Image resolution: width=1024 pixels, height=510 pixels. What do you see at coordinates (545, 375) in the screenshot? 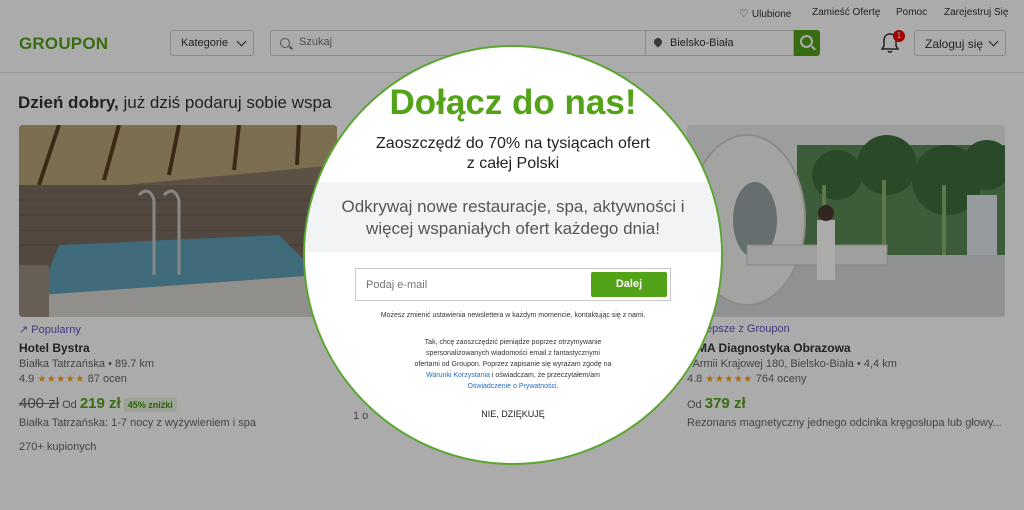
I see `consent-line-4-text: i oświadczam, że przeczytałem/am` at bounding box center [545, 375].